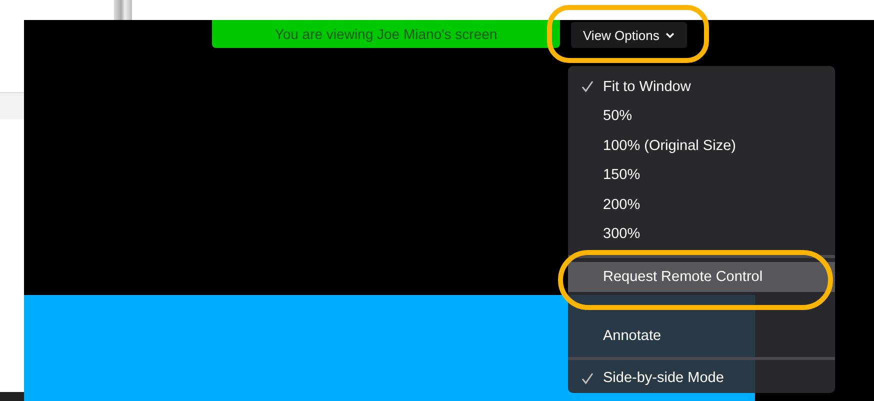 The height and width of the screenshot is (401, 874). What do you see at coordinates (701, 205) in the screenshot?
I see `menu-item: 200%` at bounding box center [701, 205].